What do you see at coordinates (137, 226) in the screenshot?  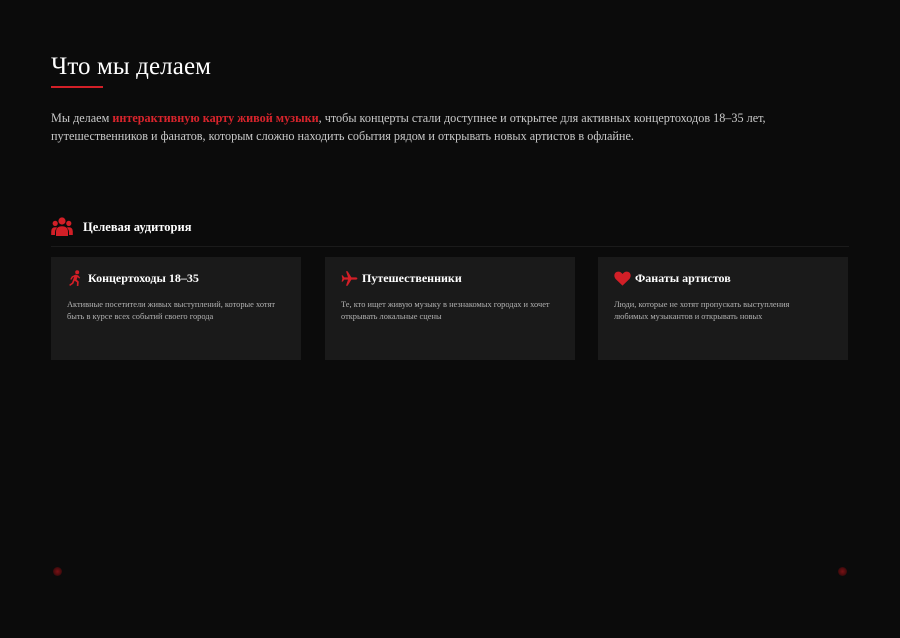 I see `audience-heading: Целевая аудитория` at bounding box center [137, 226].